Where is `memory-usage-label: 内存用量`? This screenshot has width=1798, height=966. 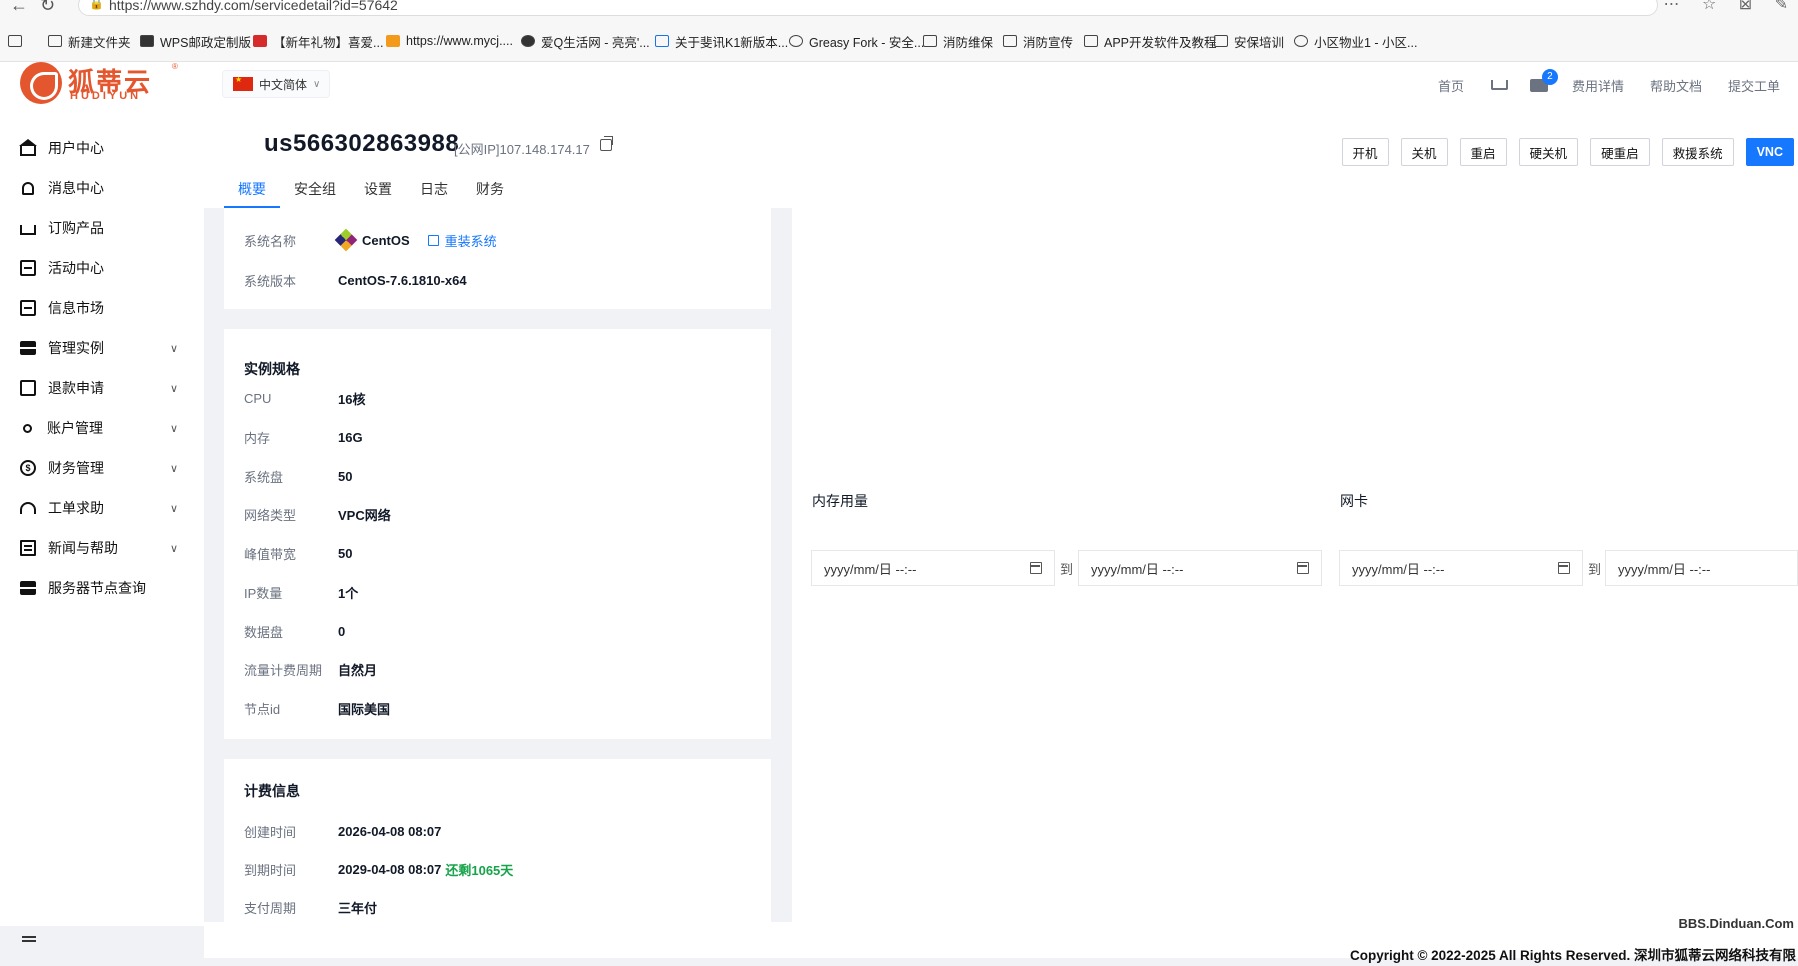 memory-usage-label: 内存用量 is located at coordinates (840, 501).